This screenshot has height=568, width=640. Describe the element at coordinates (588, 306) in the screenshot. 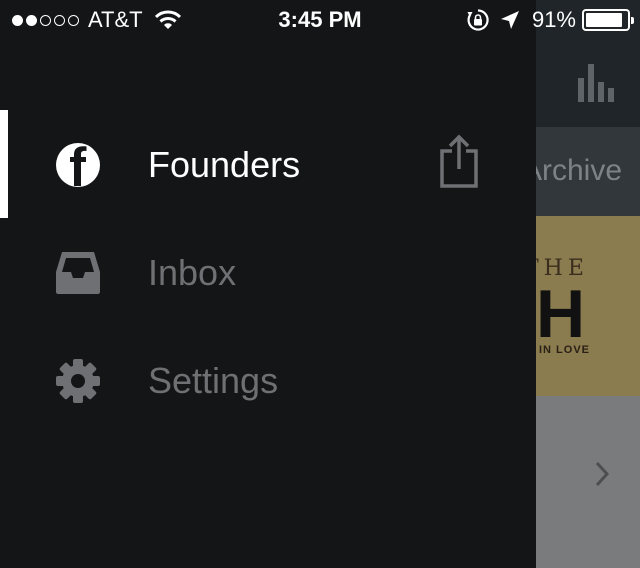

I see `background-artwork: THE H IN LOVE` at that location.